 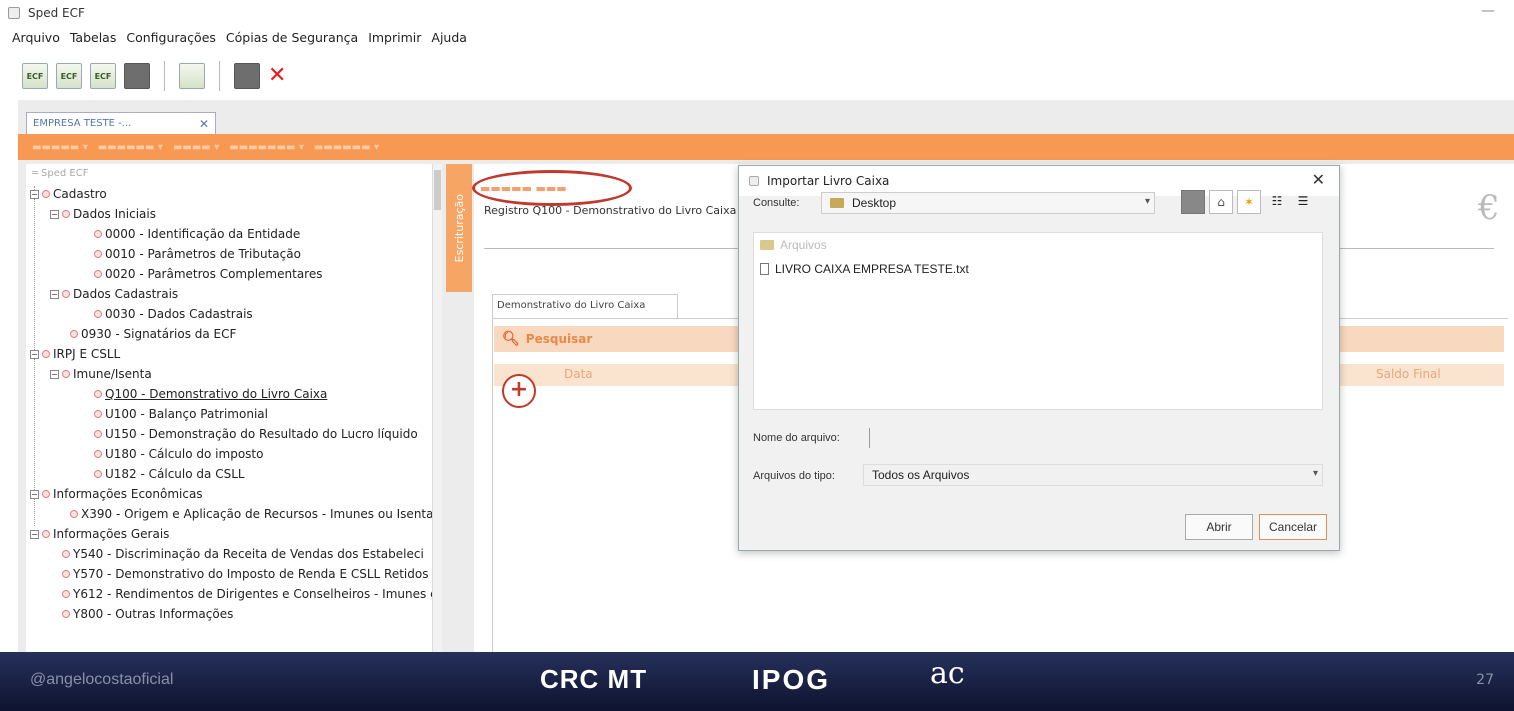 What do you see at coordinates (103, 76) in the screenshot?
I see `recover-ecf-button: ECF` at bounding box center [103, 76].